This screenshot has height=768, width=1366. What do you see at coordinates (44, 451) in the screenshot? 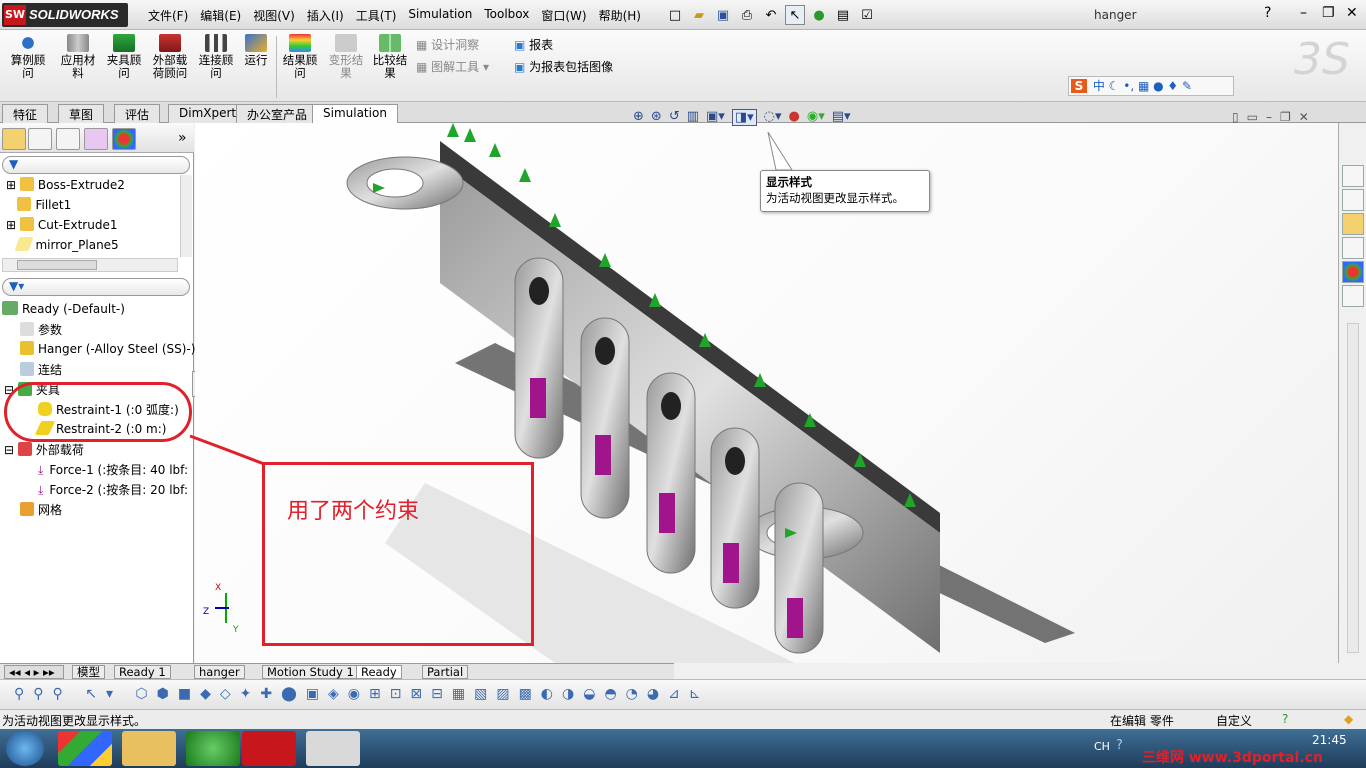
I see `study-external-loads: ⊟ 外部载荷` at bounding box center [44, 451].